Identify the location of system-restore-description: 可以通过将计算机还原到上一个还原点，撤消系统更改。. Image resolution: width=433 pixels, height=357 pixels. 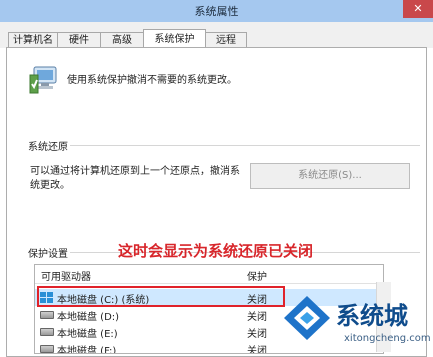
(135, 178).